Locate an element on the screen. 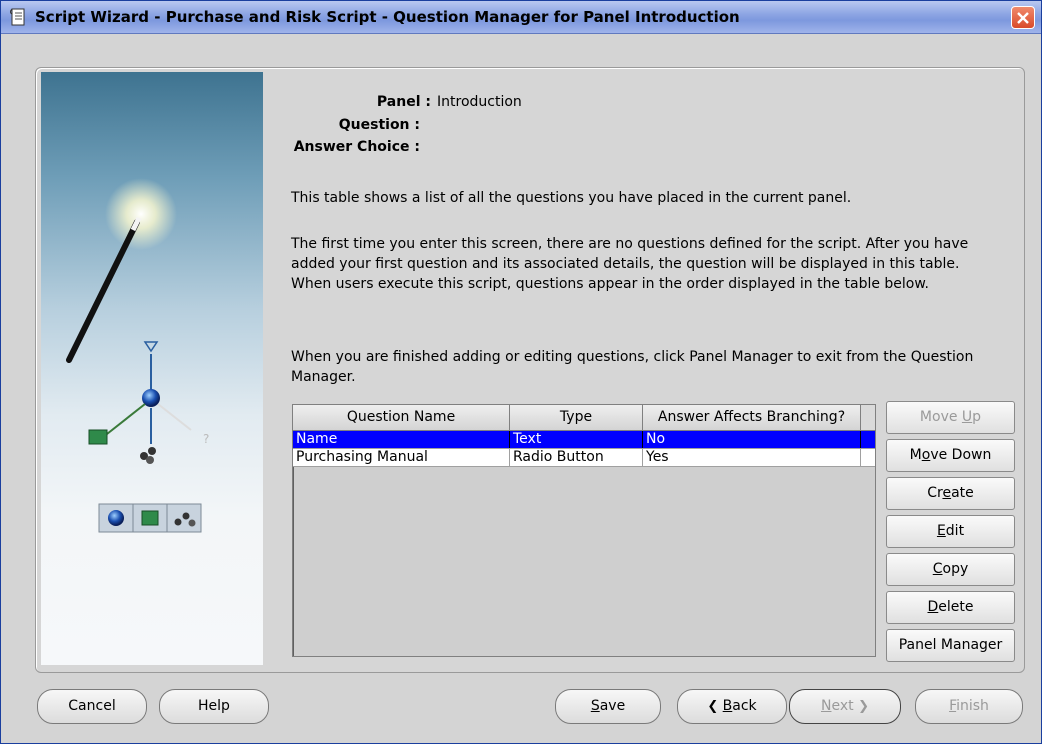 This screenshot has width=1042, height=744. chevron-right-icon: ❯ is located at coordinates (863, 706).